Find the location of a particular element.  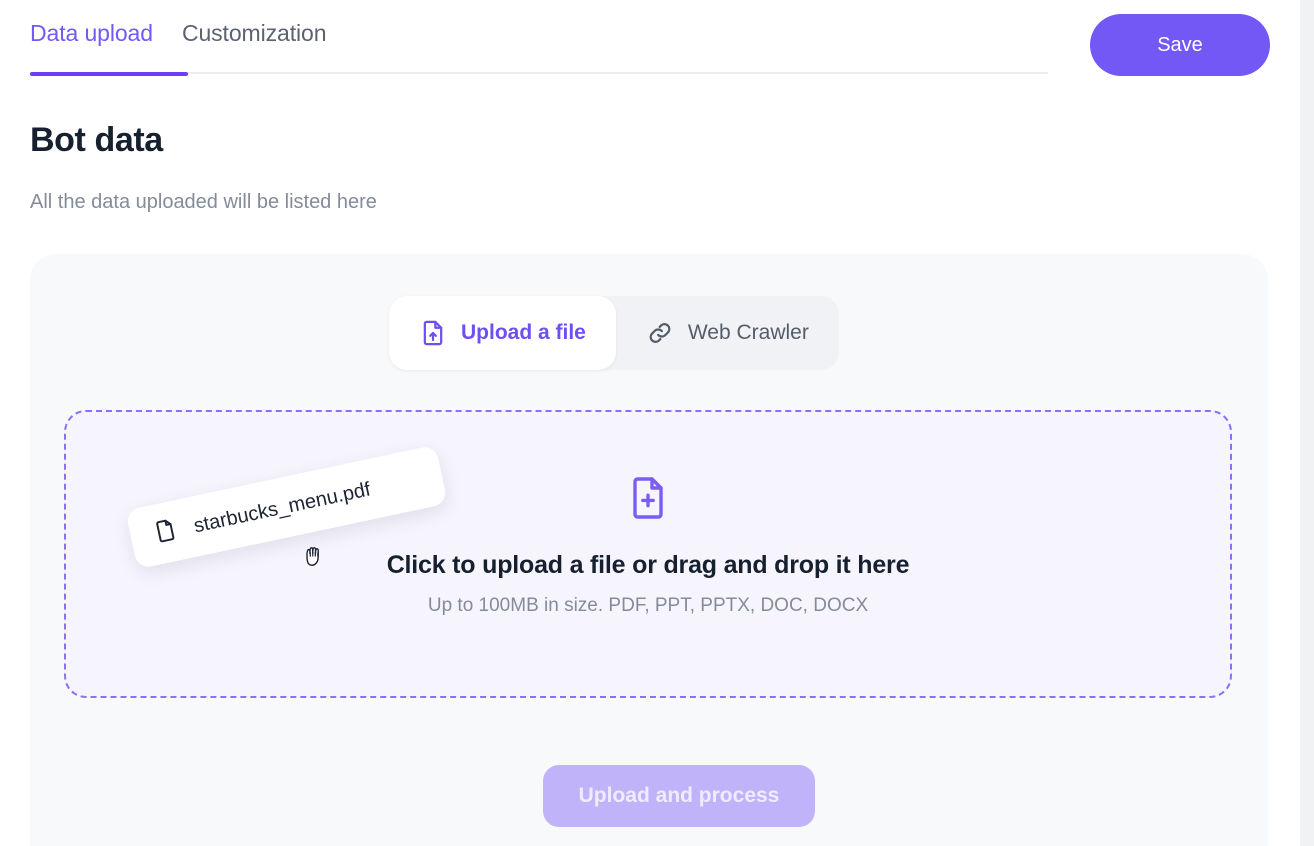

segment-upload-a-file: Upload a file is located at coordinates (502, 333).